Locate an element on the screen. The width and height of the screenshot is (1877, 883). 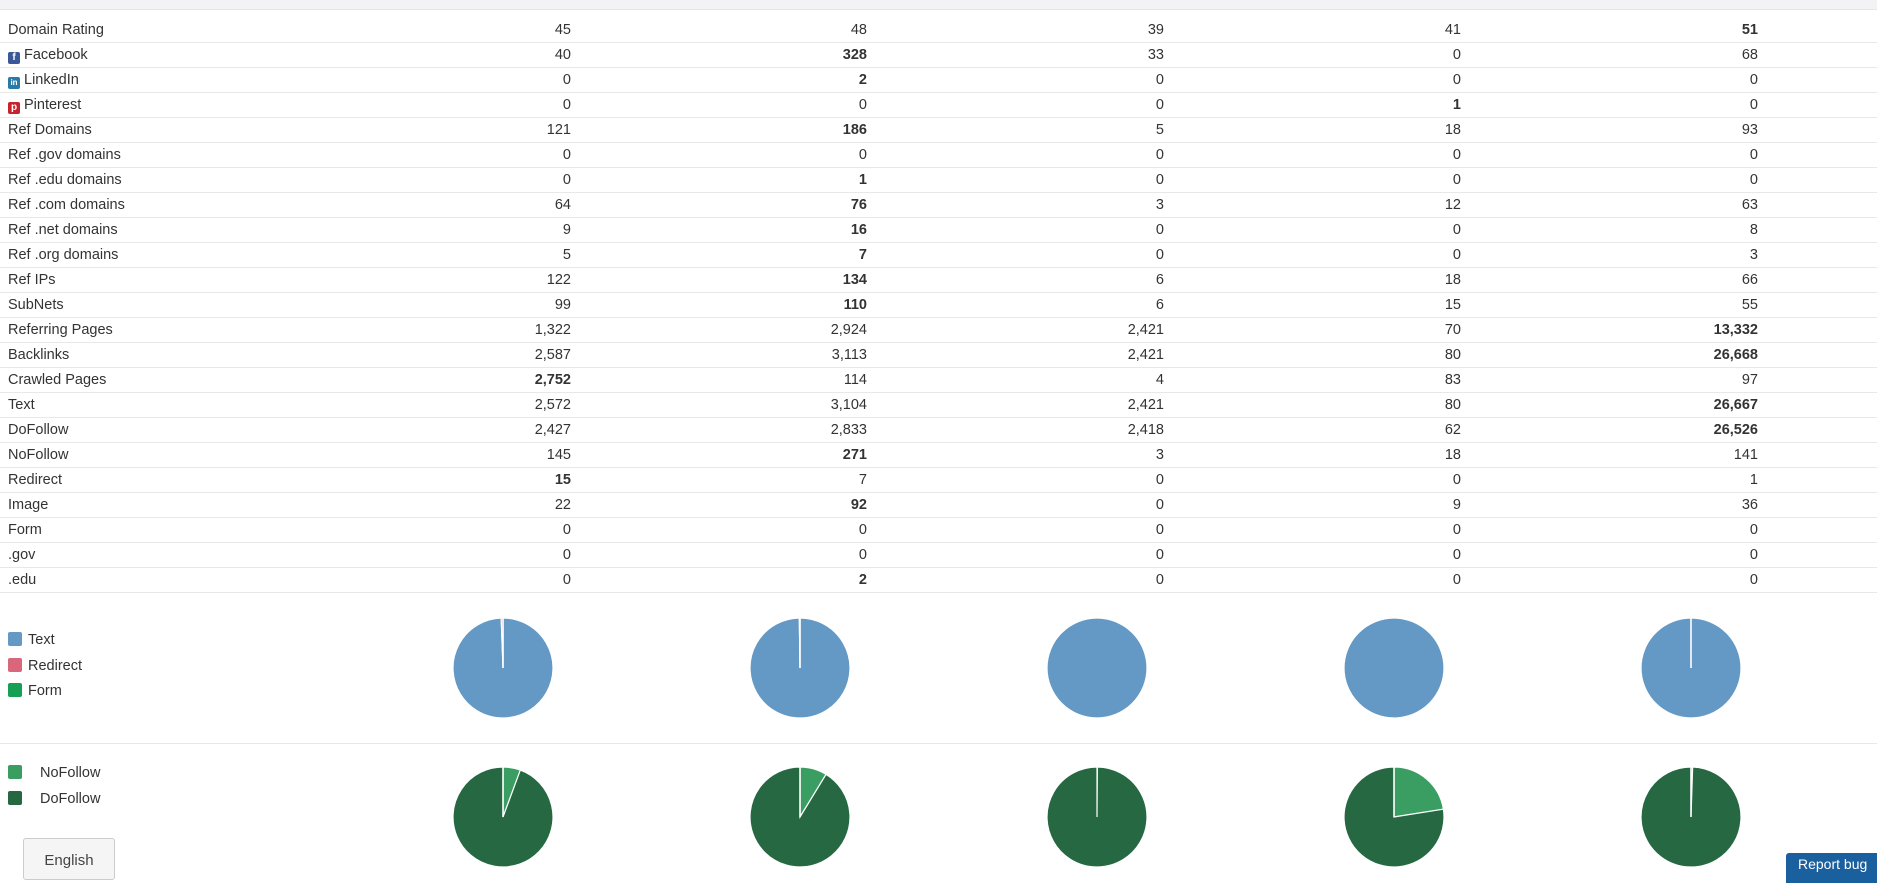
language-button: English is located at coordinates (69, 859).